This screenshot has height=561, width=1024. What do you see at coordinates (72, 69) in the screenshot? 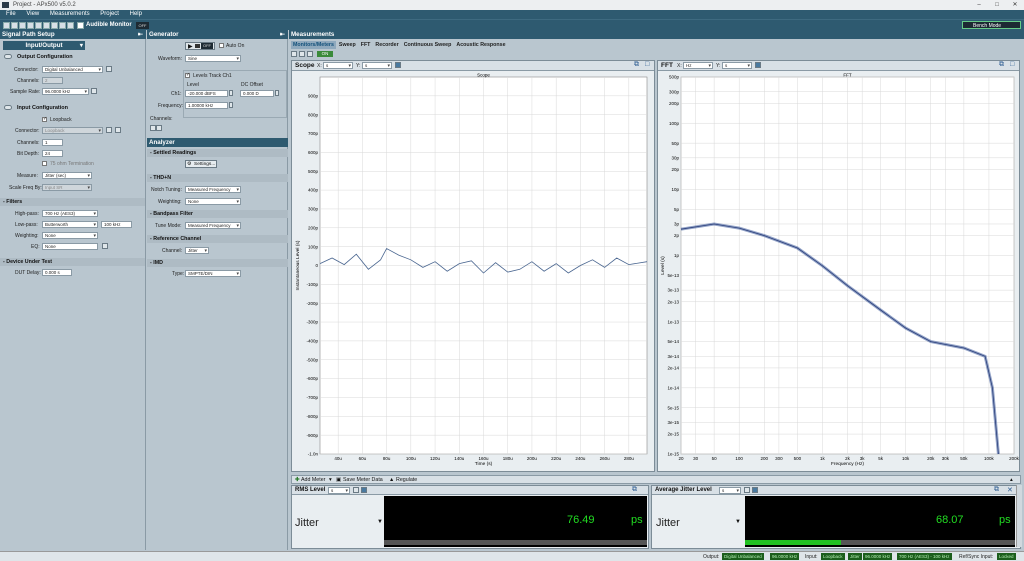
I see `output-connector-select: Digital Unbalanced` at bounding box center [72, 69].